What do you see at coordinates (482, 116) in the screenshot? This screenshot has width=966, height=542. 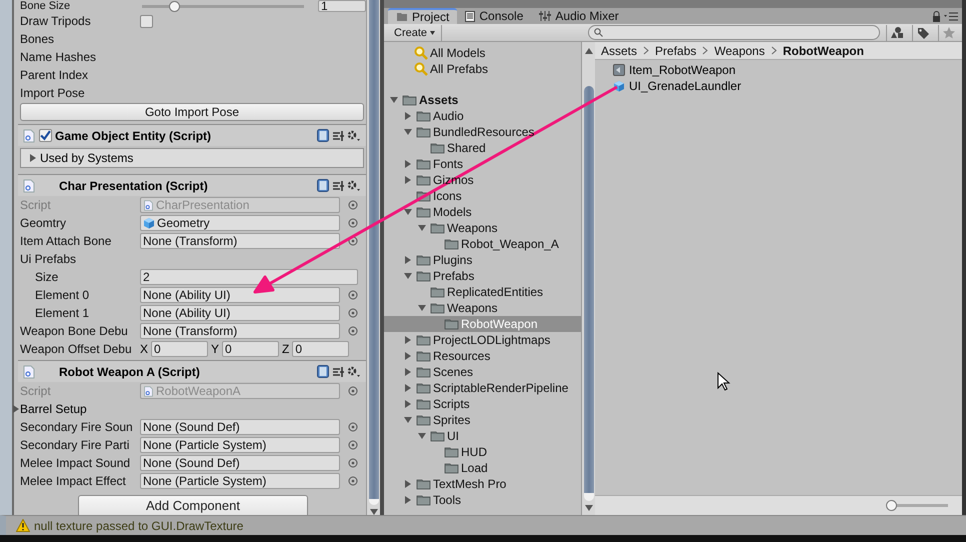 I see `folder-tree-item: Audio` at bounding box center [482, 116].